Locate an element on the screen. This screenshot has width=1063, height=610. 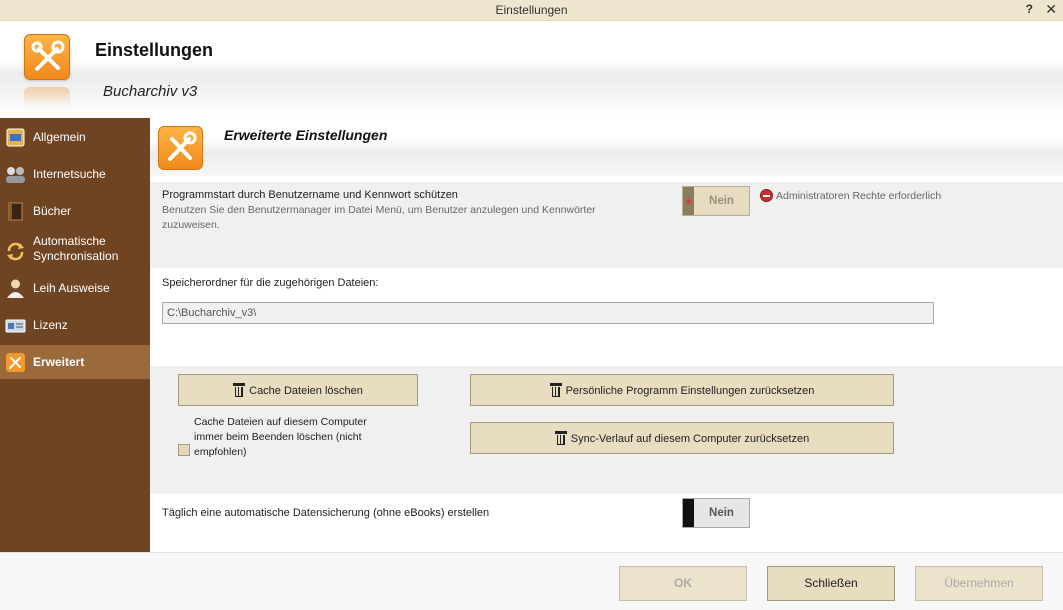
admin-note: Administratoren Rechte erforderlich is located at coordinates (850, 195).